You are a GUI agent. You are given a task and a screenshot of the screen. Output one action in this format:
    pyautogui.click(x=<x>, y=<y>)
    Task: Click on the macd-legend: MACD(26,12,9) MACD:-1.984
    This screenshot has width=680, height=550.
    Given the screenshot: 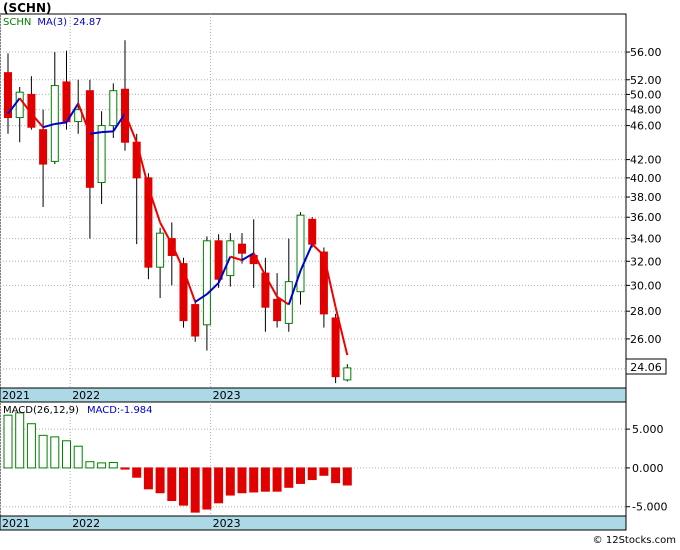 What is the action you would take?
    pyautogui.click(x=78, y=410)
    